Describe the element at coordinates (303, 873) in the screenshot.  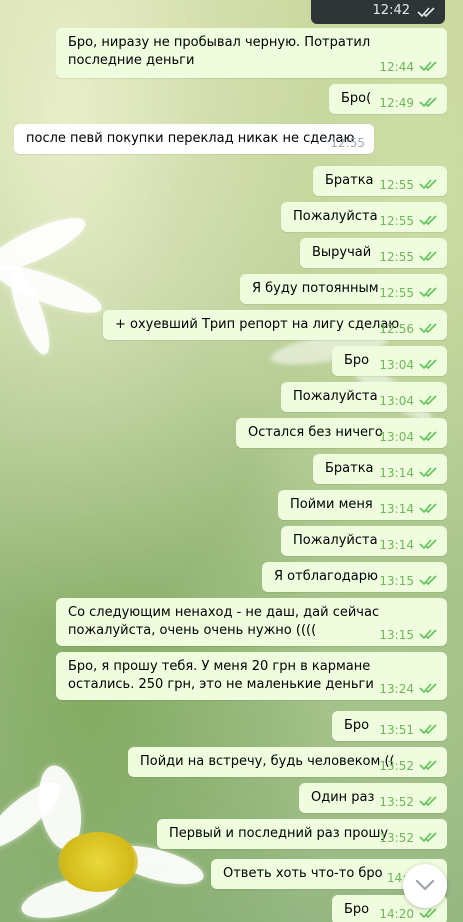
I see `message-text: Ответь хоть что-то бро` at that location.